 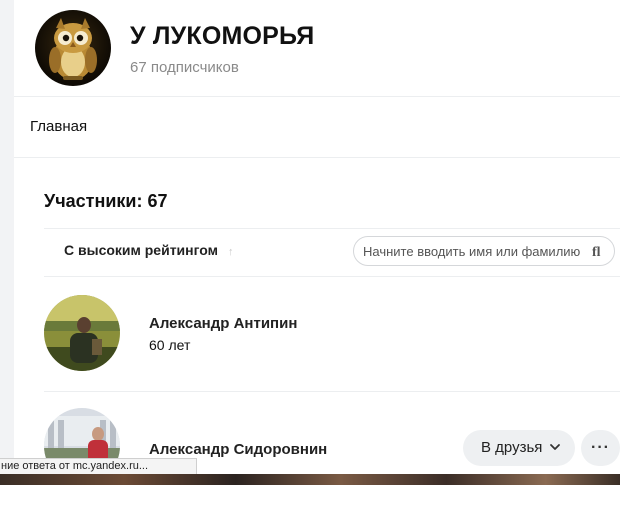 I want to click on desktop-taskbar, so click(x=310, y=479).